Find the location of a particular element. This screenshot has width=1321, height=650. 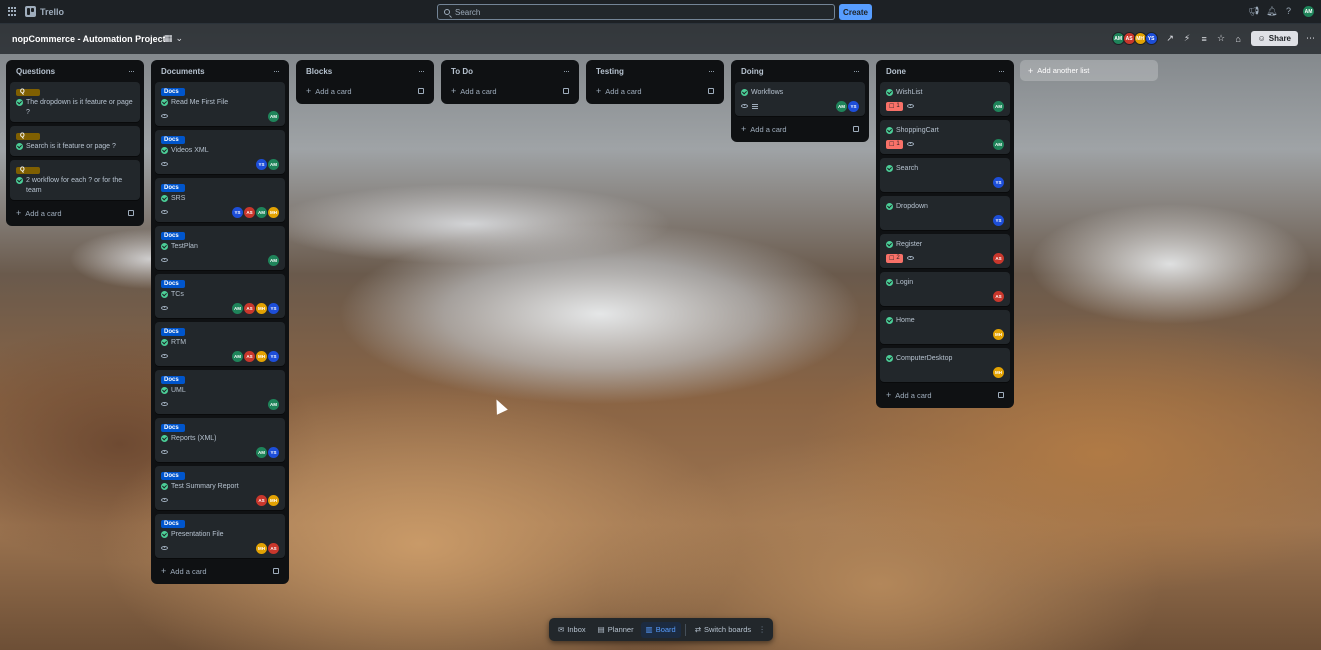

board-tab: ▥ Board is located at coordinates (660, 629).